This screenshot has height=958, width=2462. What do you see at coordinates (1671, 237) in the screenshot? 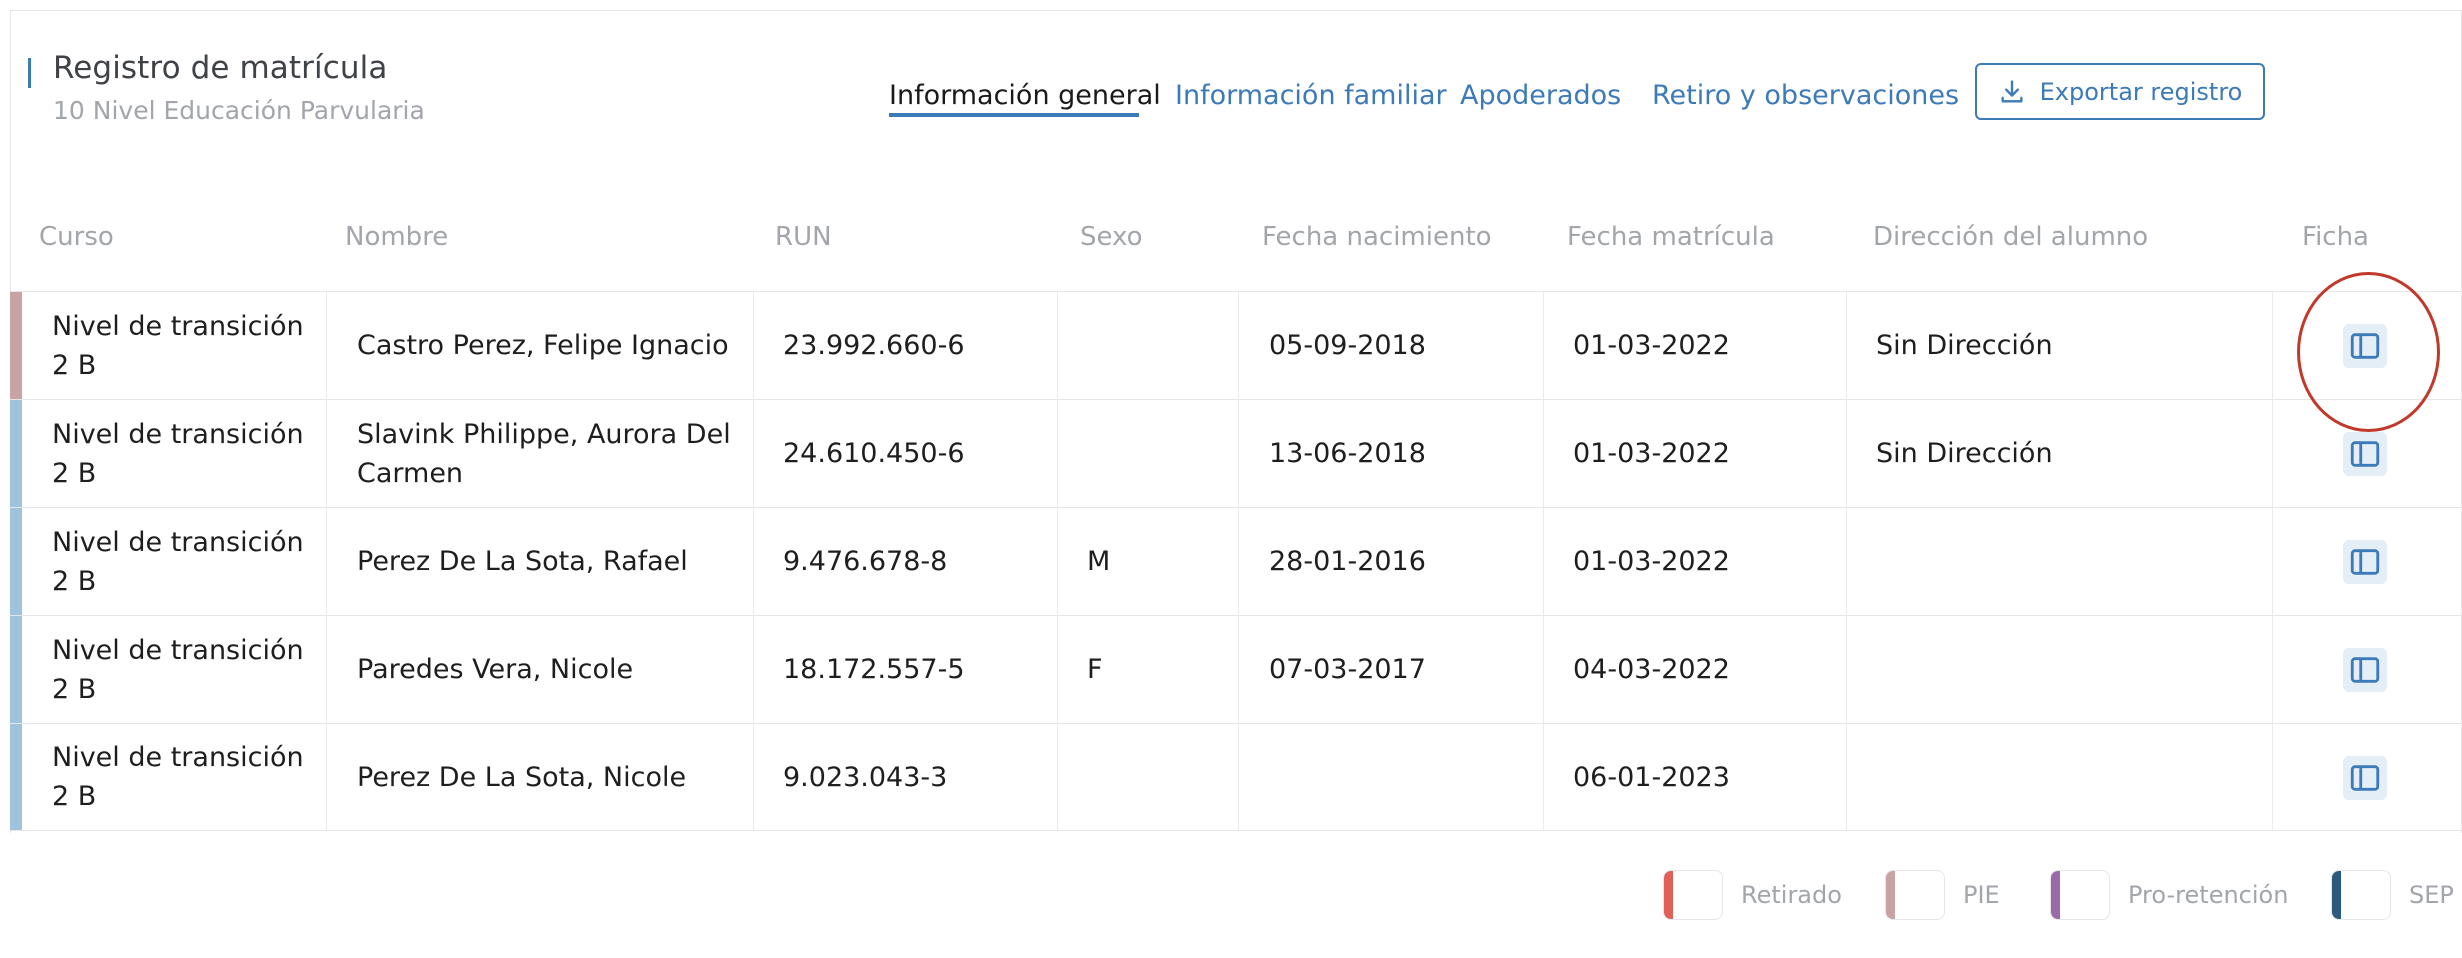
I see `column-header-fecha-matricula: Fecha matrícula` at bounding box center [1671, 237].